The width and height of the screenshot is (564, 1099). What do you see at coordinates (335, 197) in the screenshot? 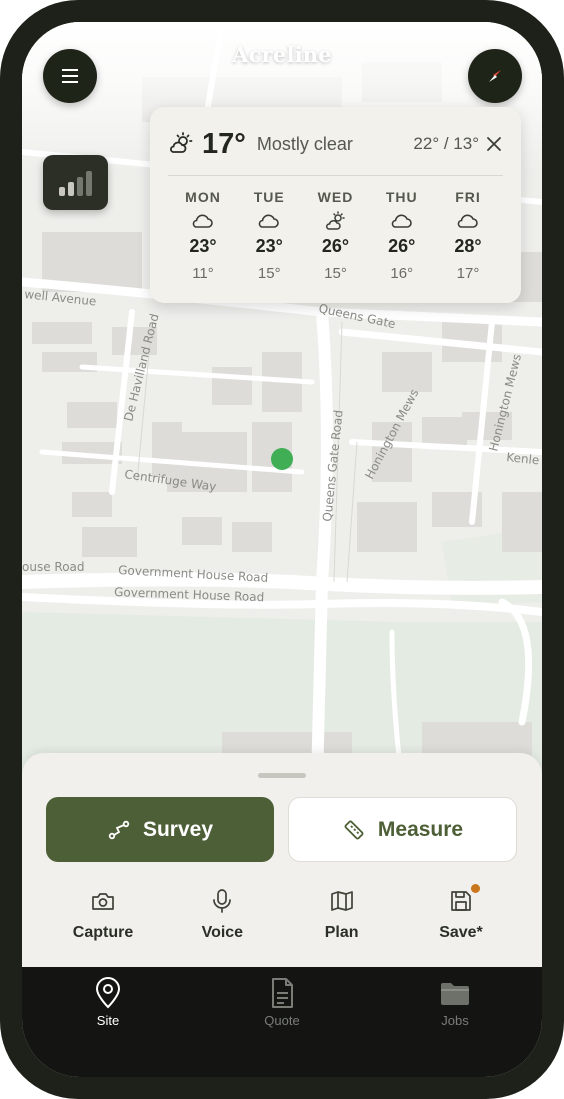
I see `forecast-day-name: WED` at bounding box center [335, 197].